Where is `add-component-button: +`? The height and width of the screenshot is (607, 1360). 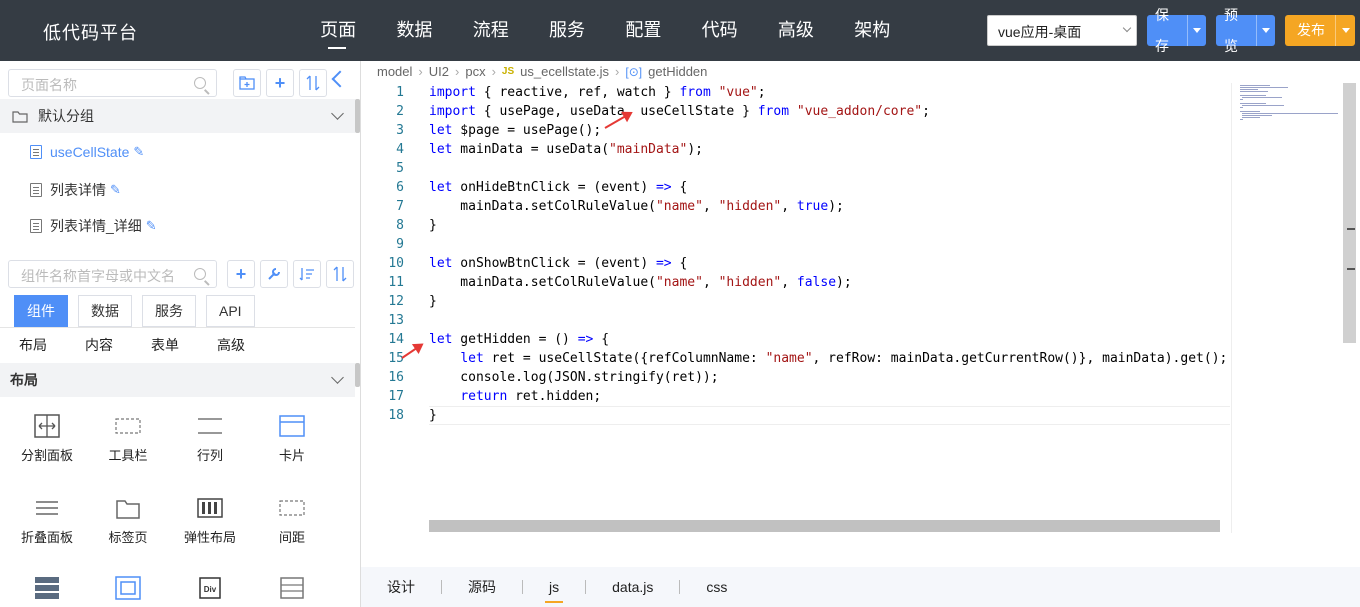 add-component-button: + is located at coordinates (241, 274).